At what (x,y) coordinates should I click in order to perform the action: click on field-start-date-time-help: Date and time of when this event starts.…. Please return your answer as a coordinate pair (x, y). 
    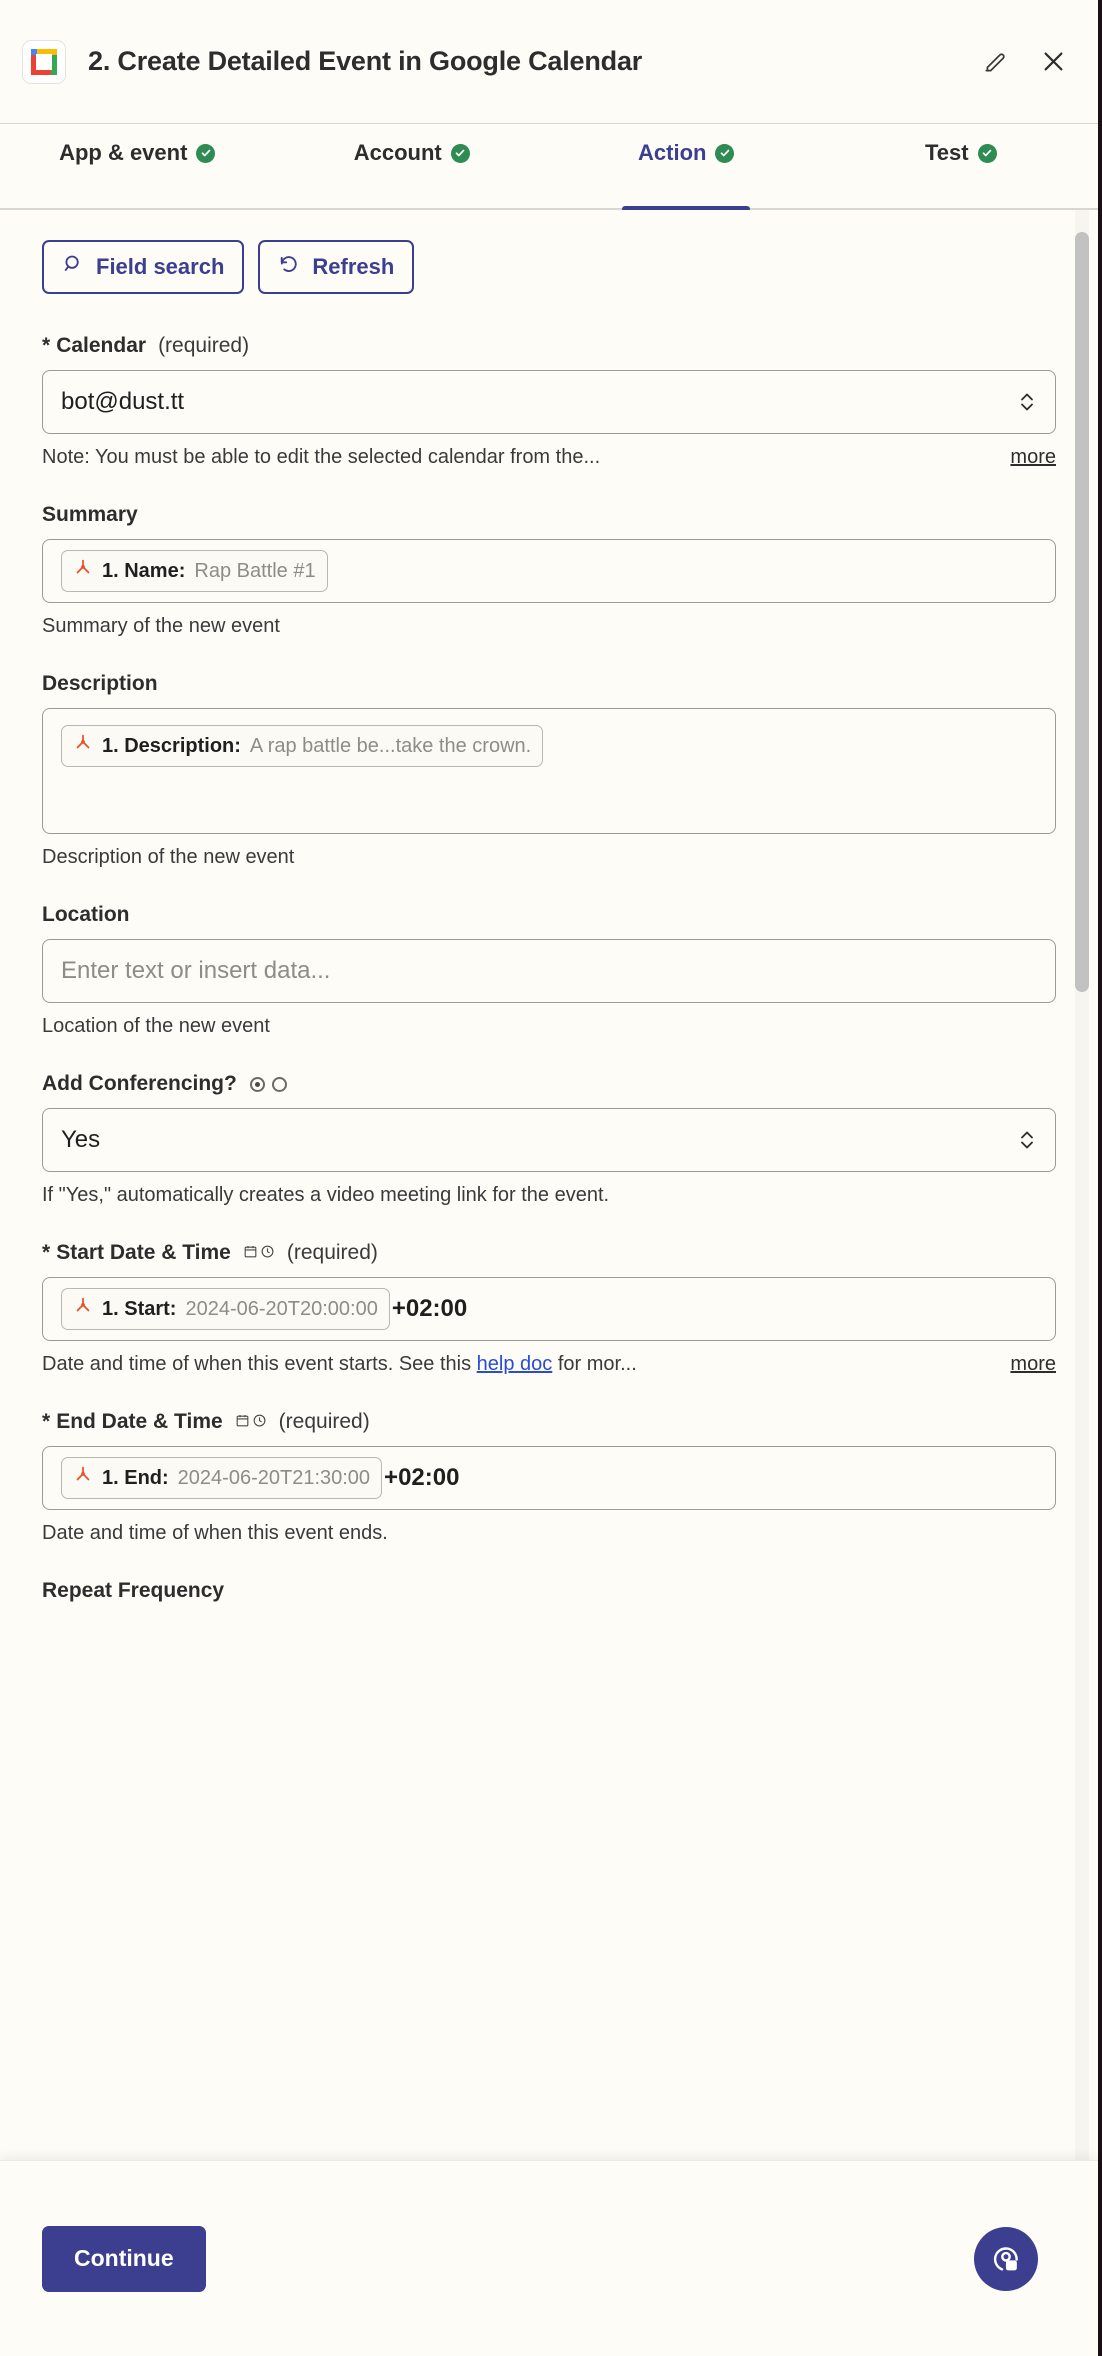
    Looking at the image, I should click on (549, 1364).